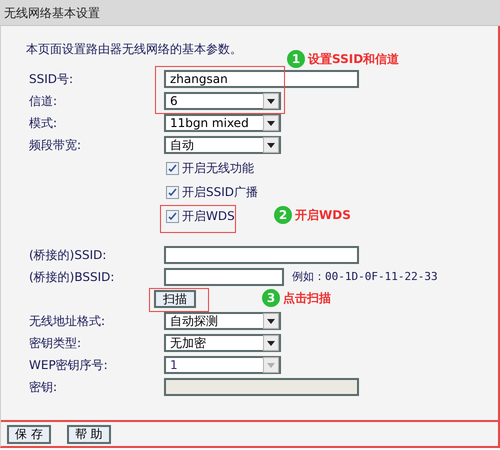  What do you see at coordinates (134, 49) in the screenshot?
I see `intro-text: 本页面设置路由器无线网络的基本参数。` at bounding box center [134, 49].